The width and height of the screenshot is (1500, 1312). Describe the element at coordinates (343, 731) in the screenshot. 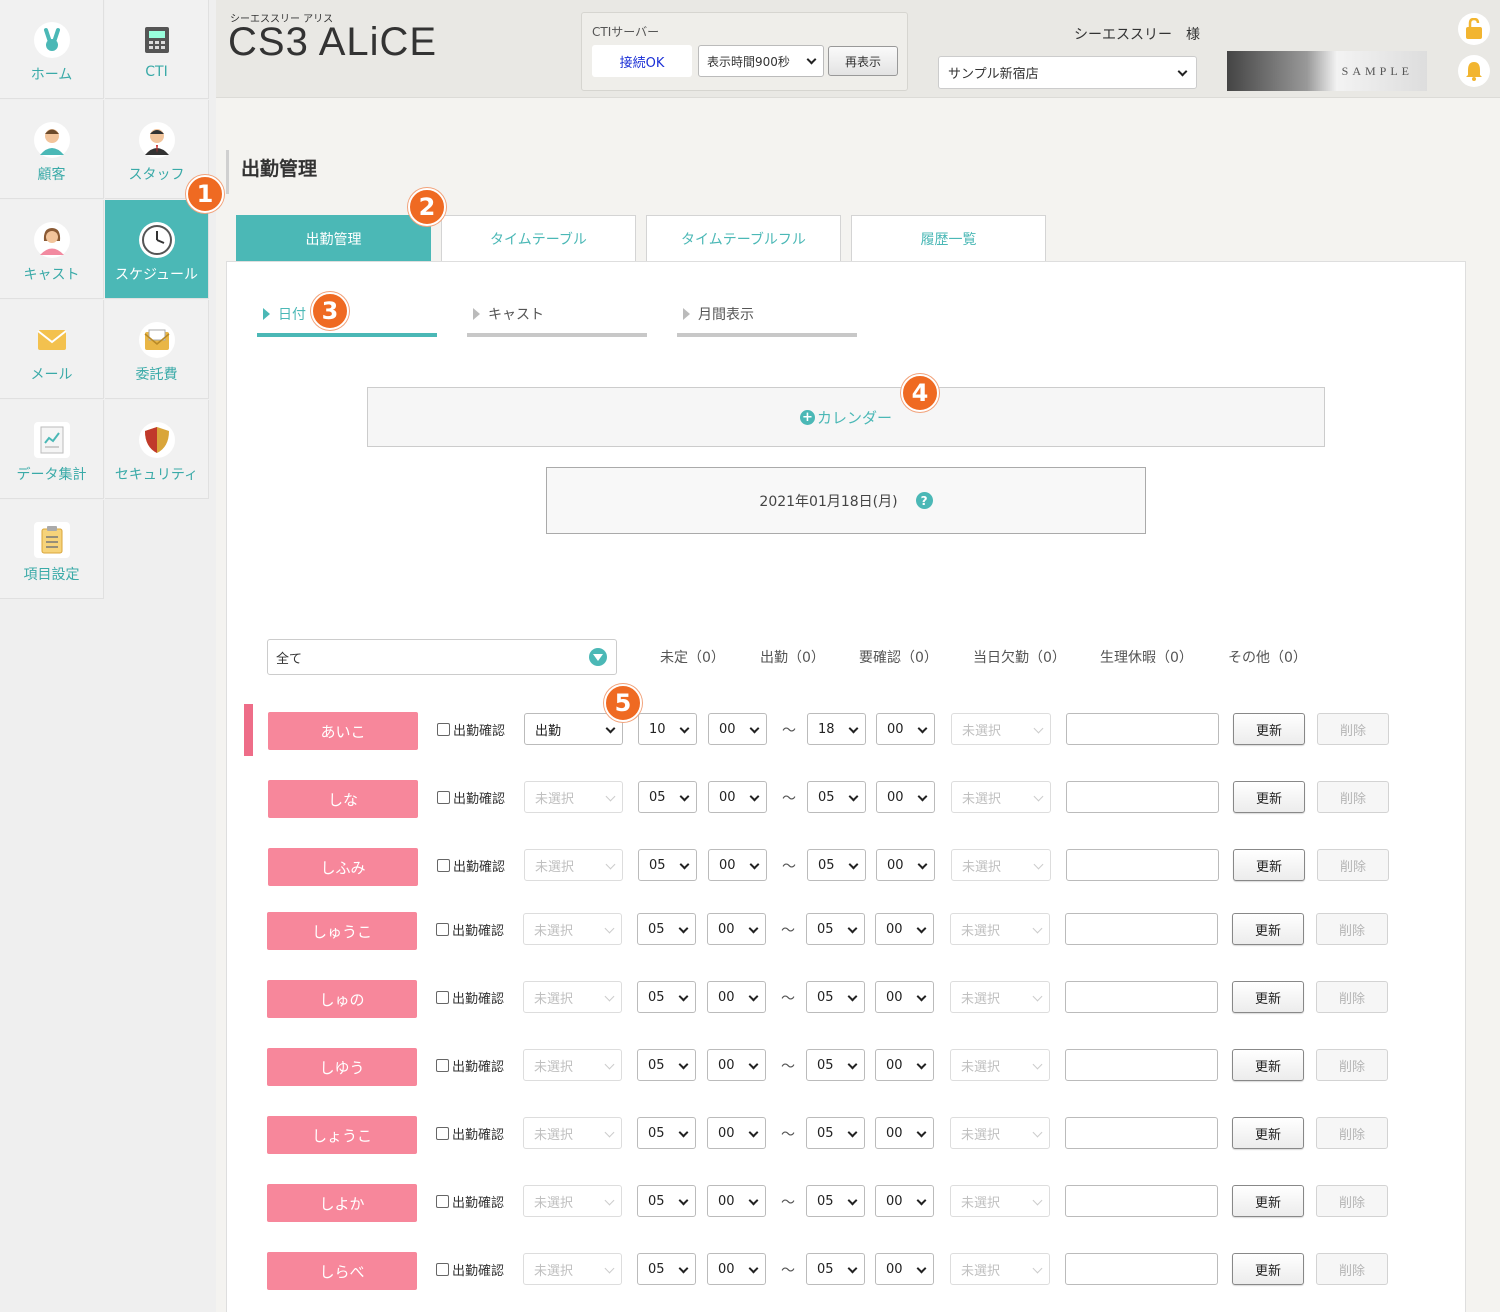

I see `cast-name-button: あいこ` at that location.